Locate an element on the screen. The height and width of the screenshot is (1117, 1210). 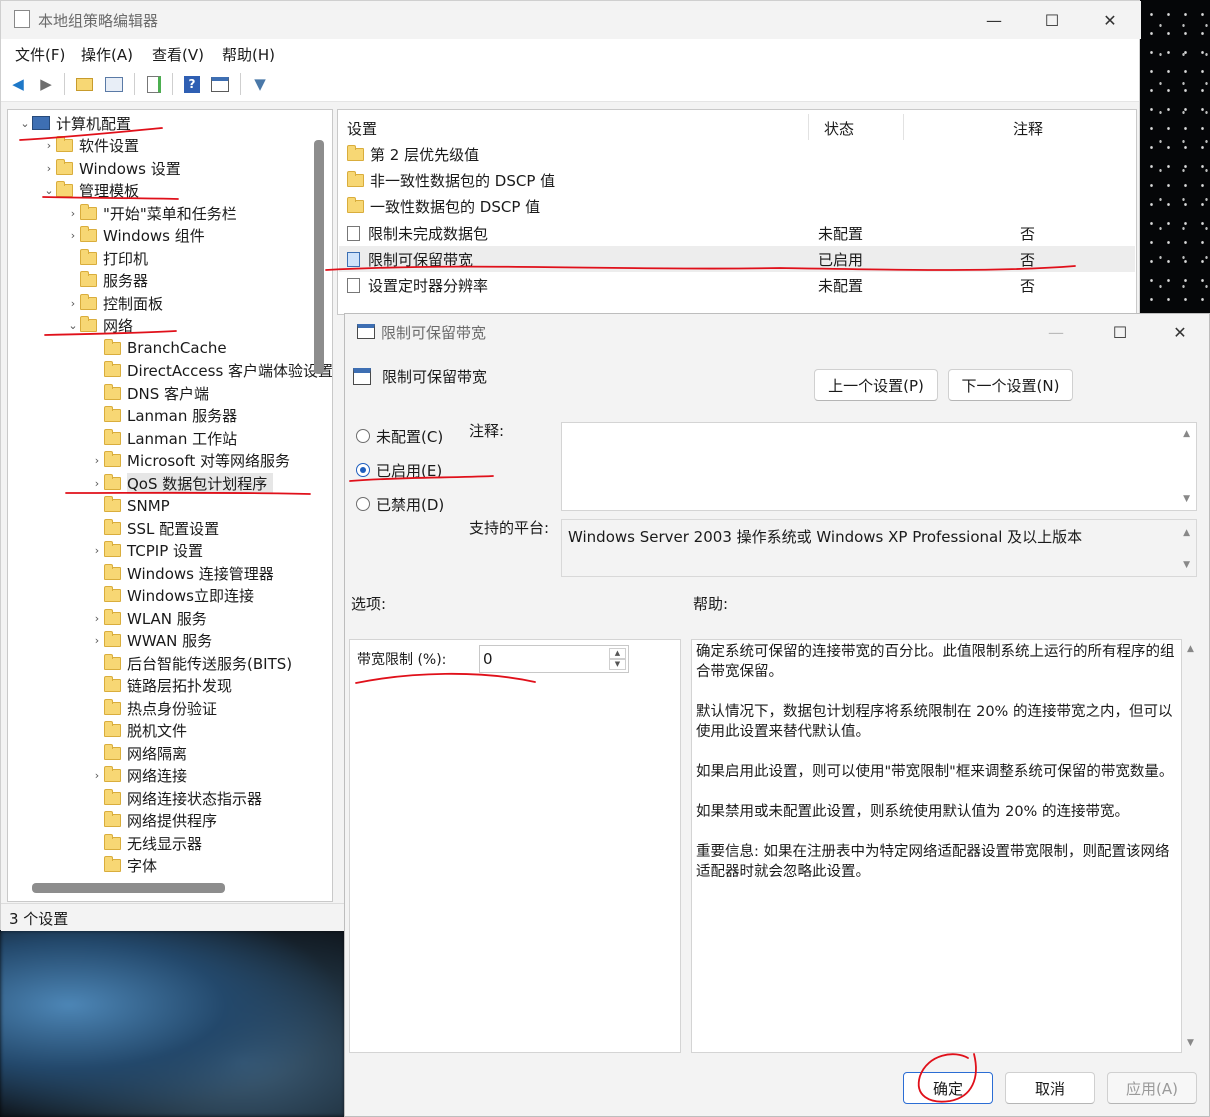
annotation-circle is located at coordinates (947, 1078).